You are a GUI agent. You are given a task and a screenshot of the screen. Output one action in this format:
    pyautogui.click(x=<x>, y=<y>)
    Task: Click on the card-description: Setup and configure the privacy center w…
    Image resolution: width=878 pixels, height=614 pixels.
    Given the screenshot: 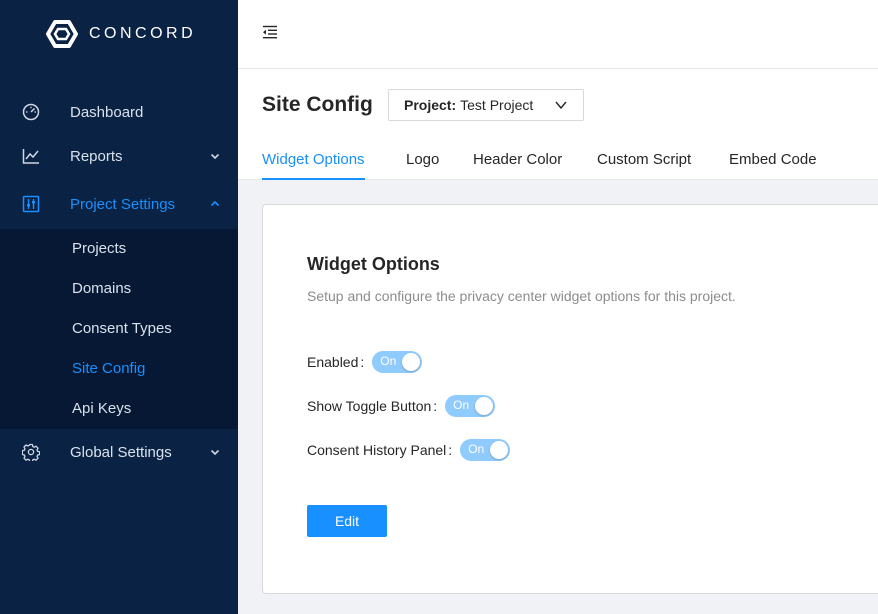 What is the action you would take?
    pyautogui.click(x=521, y=296)
    